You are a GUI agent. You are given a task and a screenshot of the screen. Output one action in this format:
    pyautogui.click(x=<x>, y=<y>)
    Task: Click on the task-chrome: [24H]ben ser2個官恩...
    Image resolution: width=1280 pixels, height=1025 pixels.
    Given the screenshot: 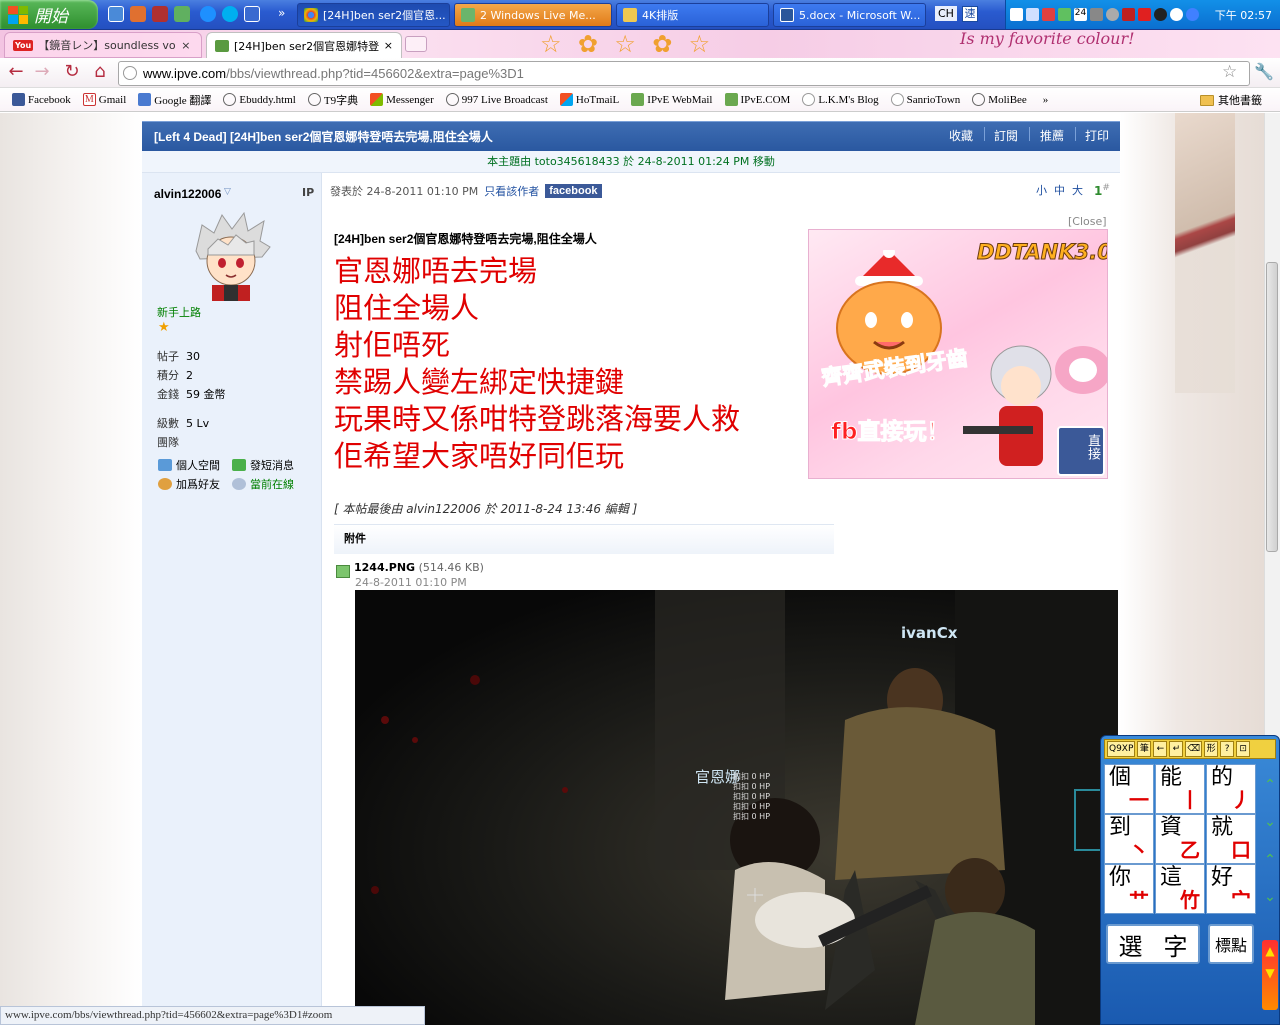 What is the action you would take?
    pyautogui.click(x=373, y=15)
    